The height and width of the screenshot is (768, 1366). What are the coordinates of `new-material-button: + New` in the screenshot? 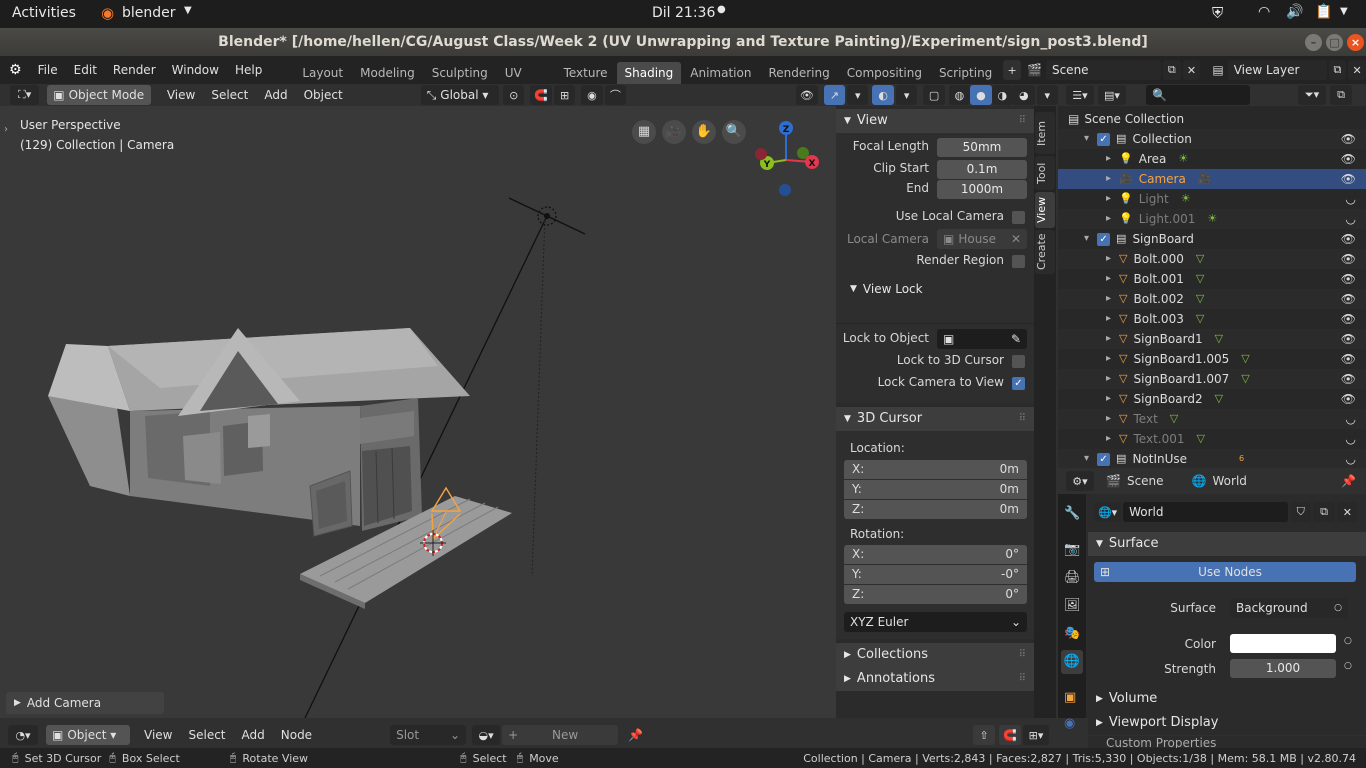 It's located at (560, 735).